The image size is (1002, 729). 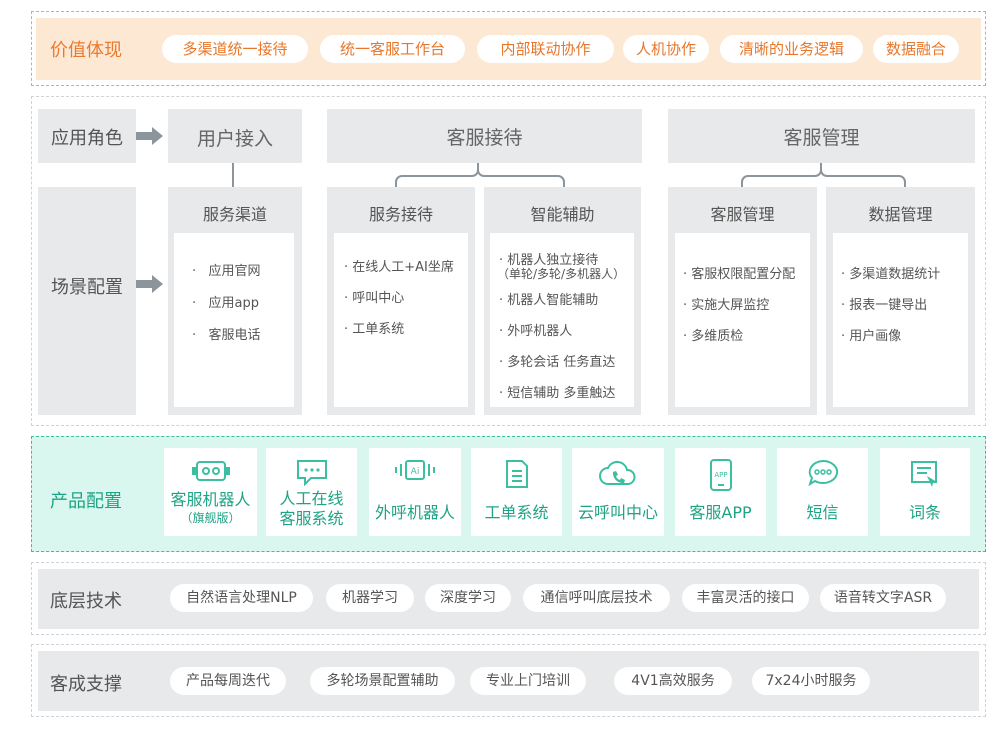 I want to click on list-item: · 多轮会话 任务直达, so click(x=557, y=362).